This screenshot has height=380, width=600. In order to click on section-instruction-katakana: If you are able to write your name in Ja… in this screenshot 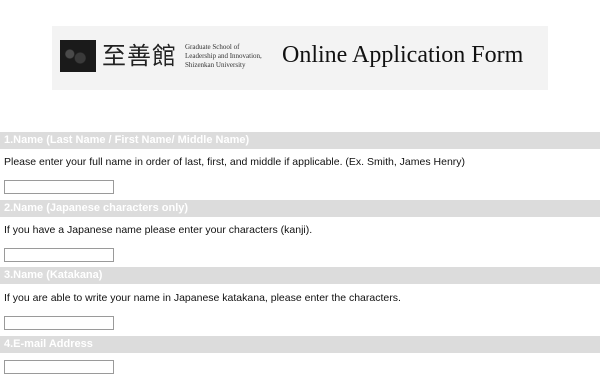, I will do `click(202, 298)`.